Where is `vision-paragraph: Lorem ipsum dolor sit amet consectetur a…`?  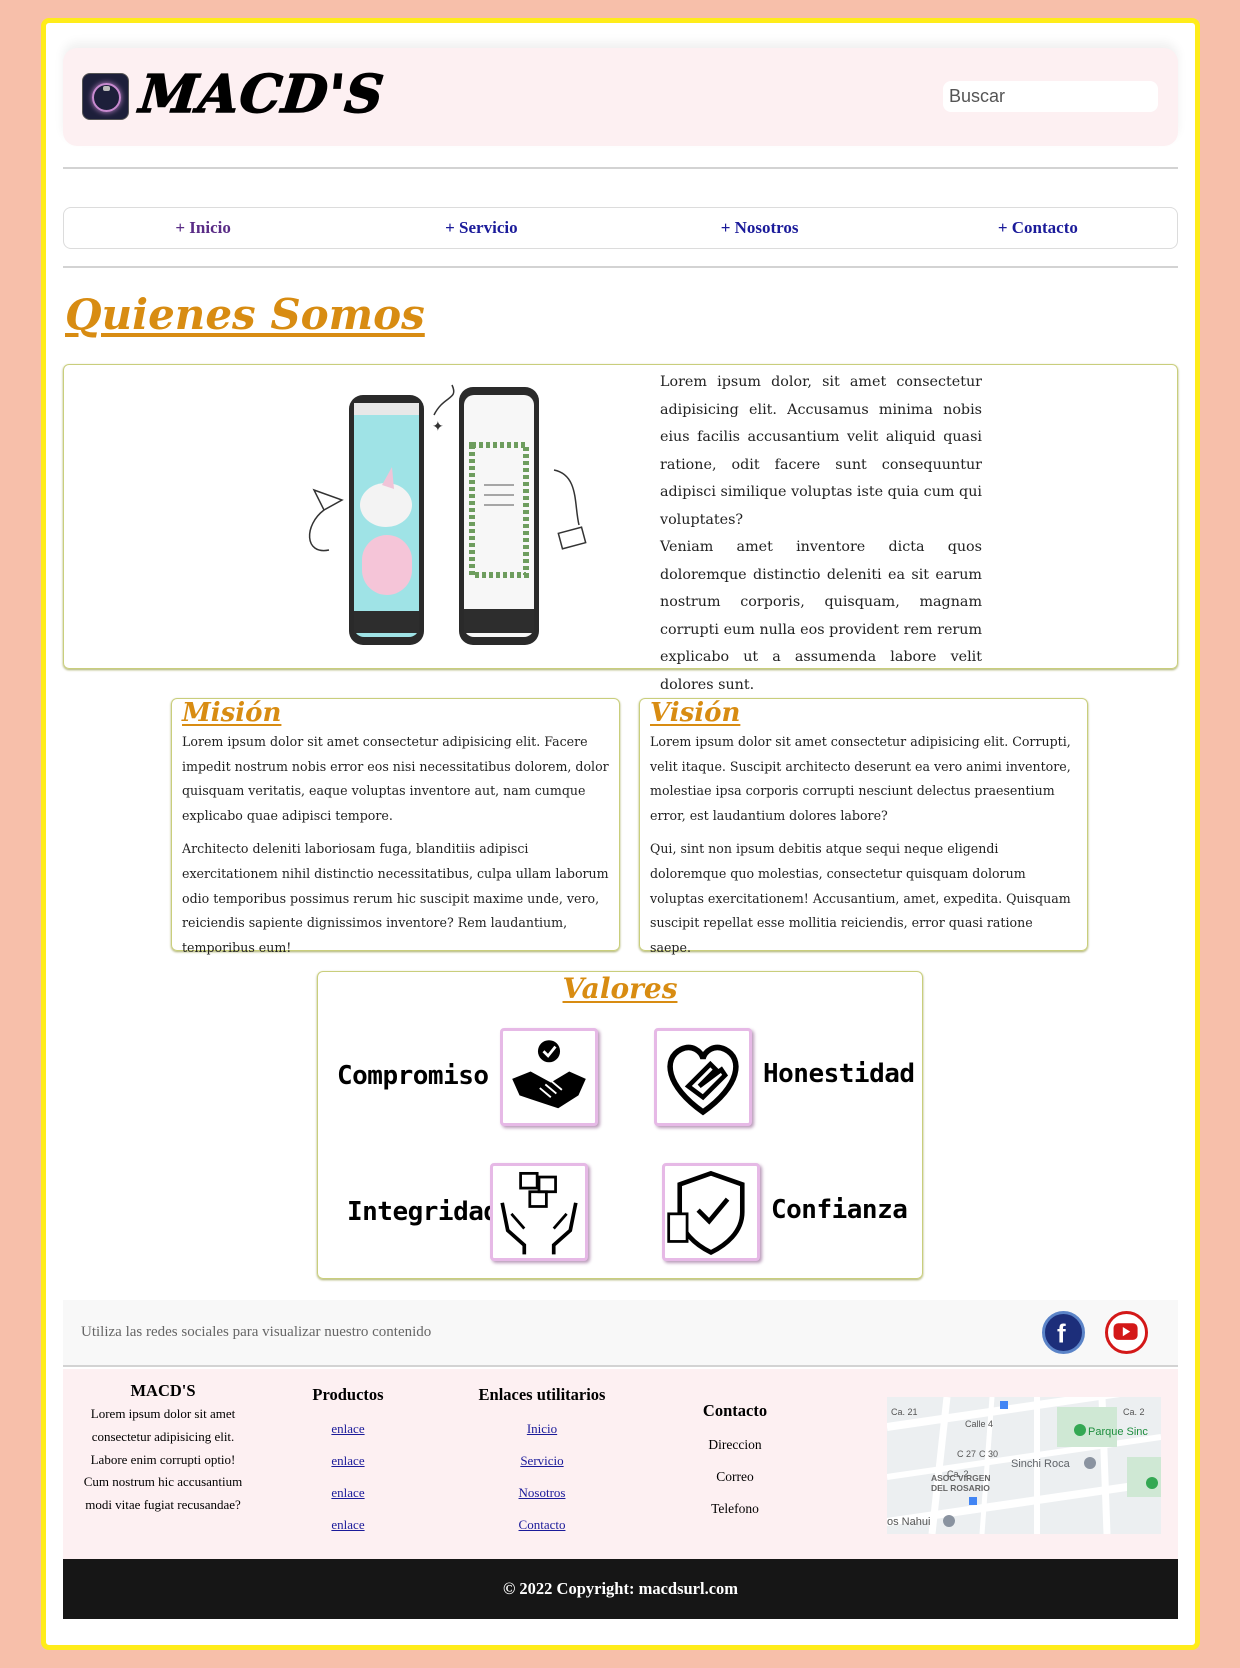 vision-paragraph: Lorem ipsum dolor sit amet consectetur a… is located at coordinates (860, 778).